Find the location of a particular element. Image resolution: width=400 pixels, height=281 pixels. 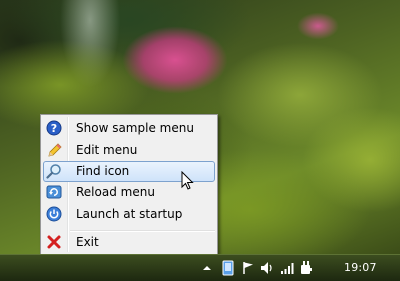

show-hidden-icons-arrow-icon is located at coordinates (207, 268).